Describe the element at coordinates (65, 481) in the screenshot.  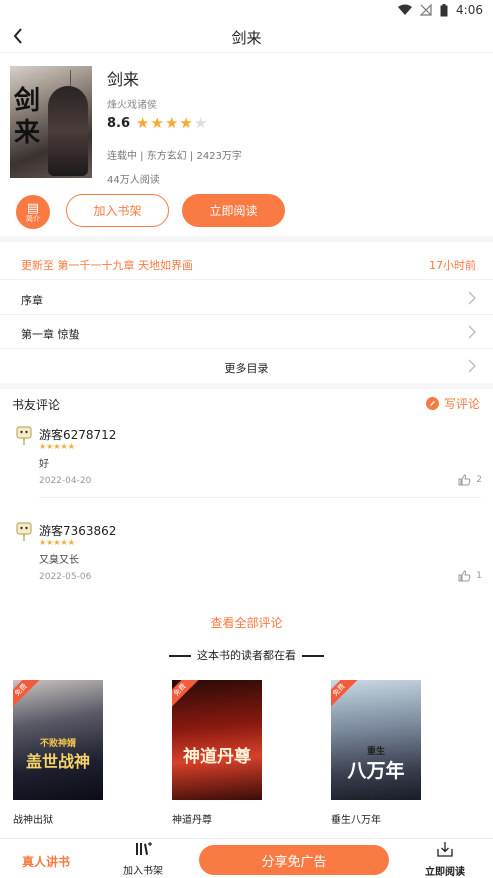
I see `review-date: 2022-04-20` at that location.